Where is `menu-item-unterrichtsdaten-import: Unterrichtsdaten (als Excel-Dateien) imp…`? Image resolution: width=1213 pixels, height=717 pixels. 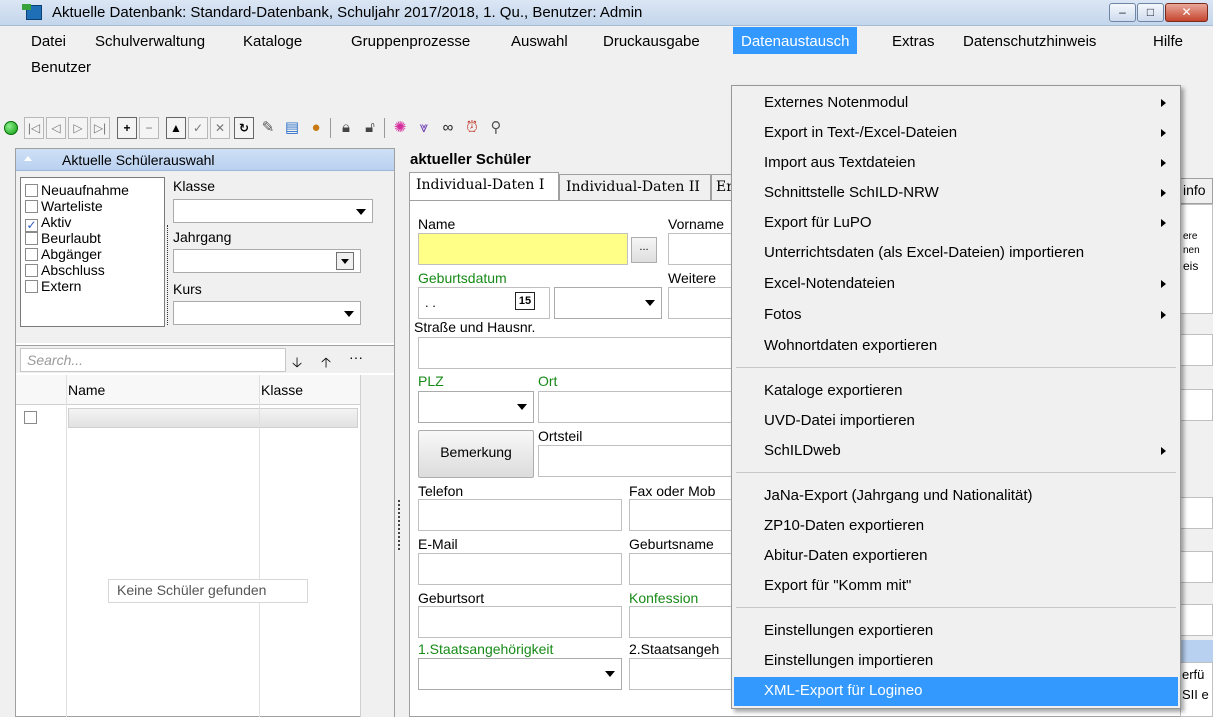
menu-item-unterrichtsdaten-import: Unterrichtsdaten (als Excel-Dateien) imp… is located at coordinates (956, 253).